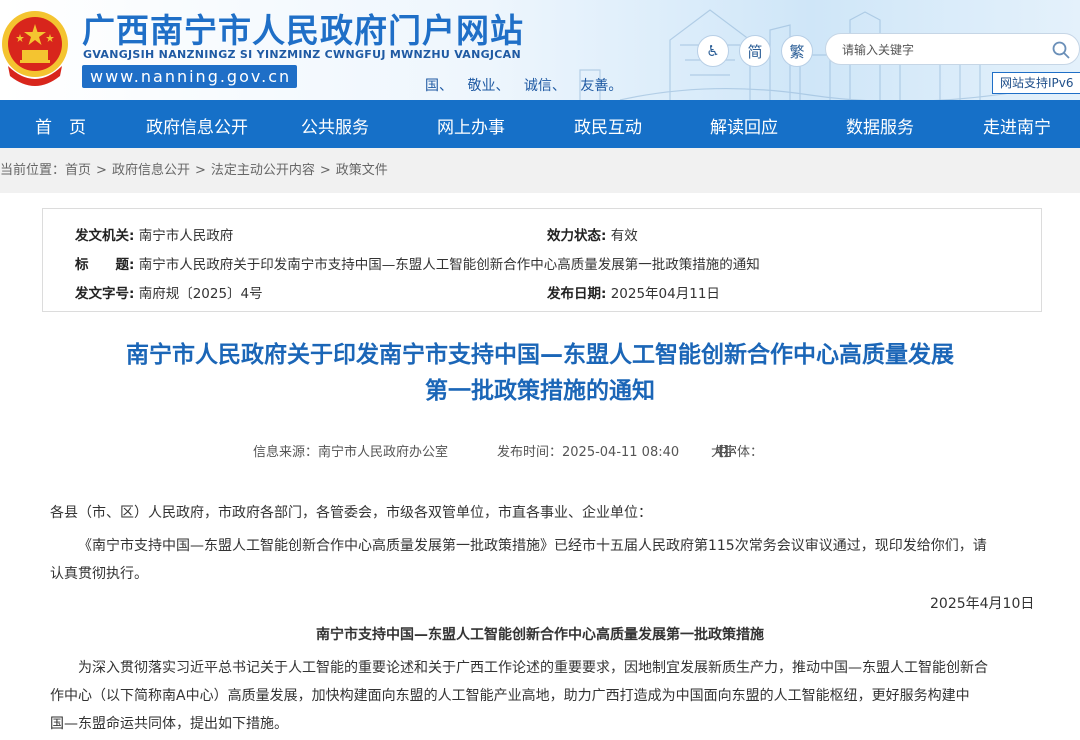 The width and height of the screenshot is (1080, 740). Describe the element at coordinates (982, 604) in the screenshot. I see `sign-date: 2025年4月10日` at that location.